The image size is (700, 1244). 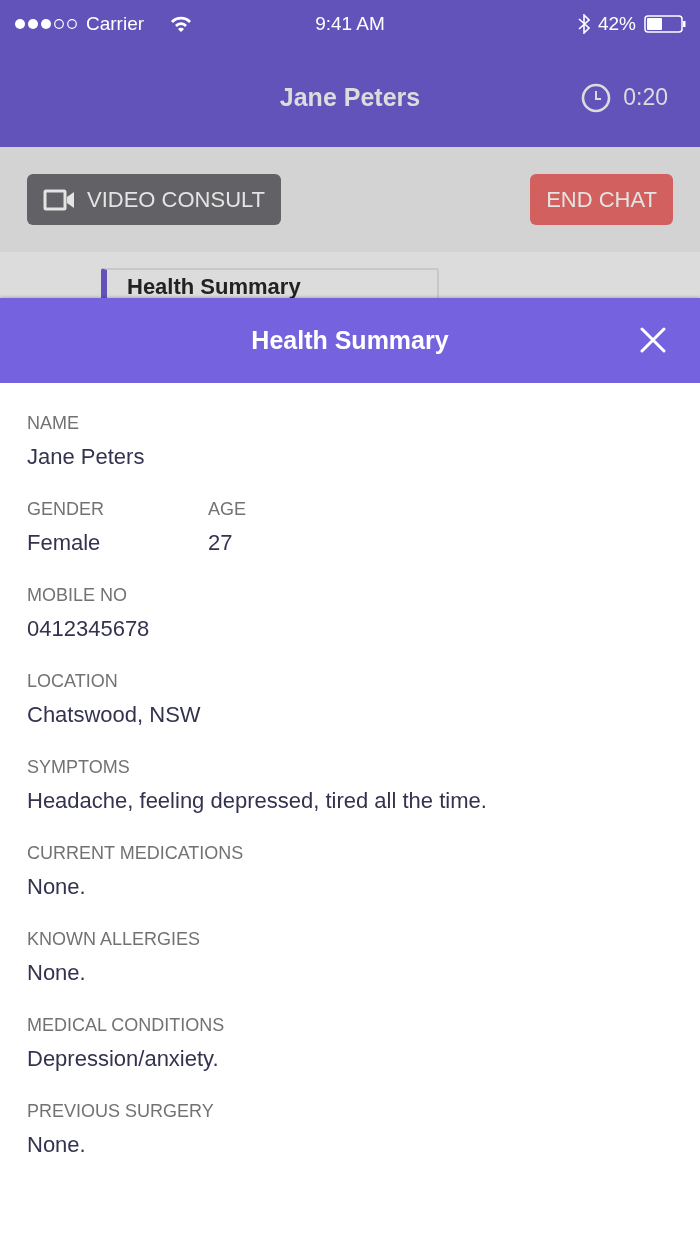 I want to click on field-label: MOBILE NO, so click(x=78, y=595).